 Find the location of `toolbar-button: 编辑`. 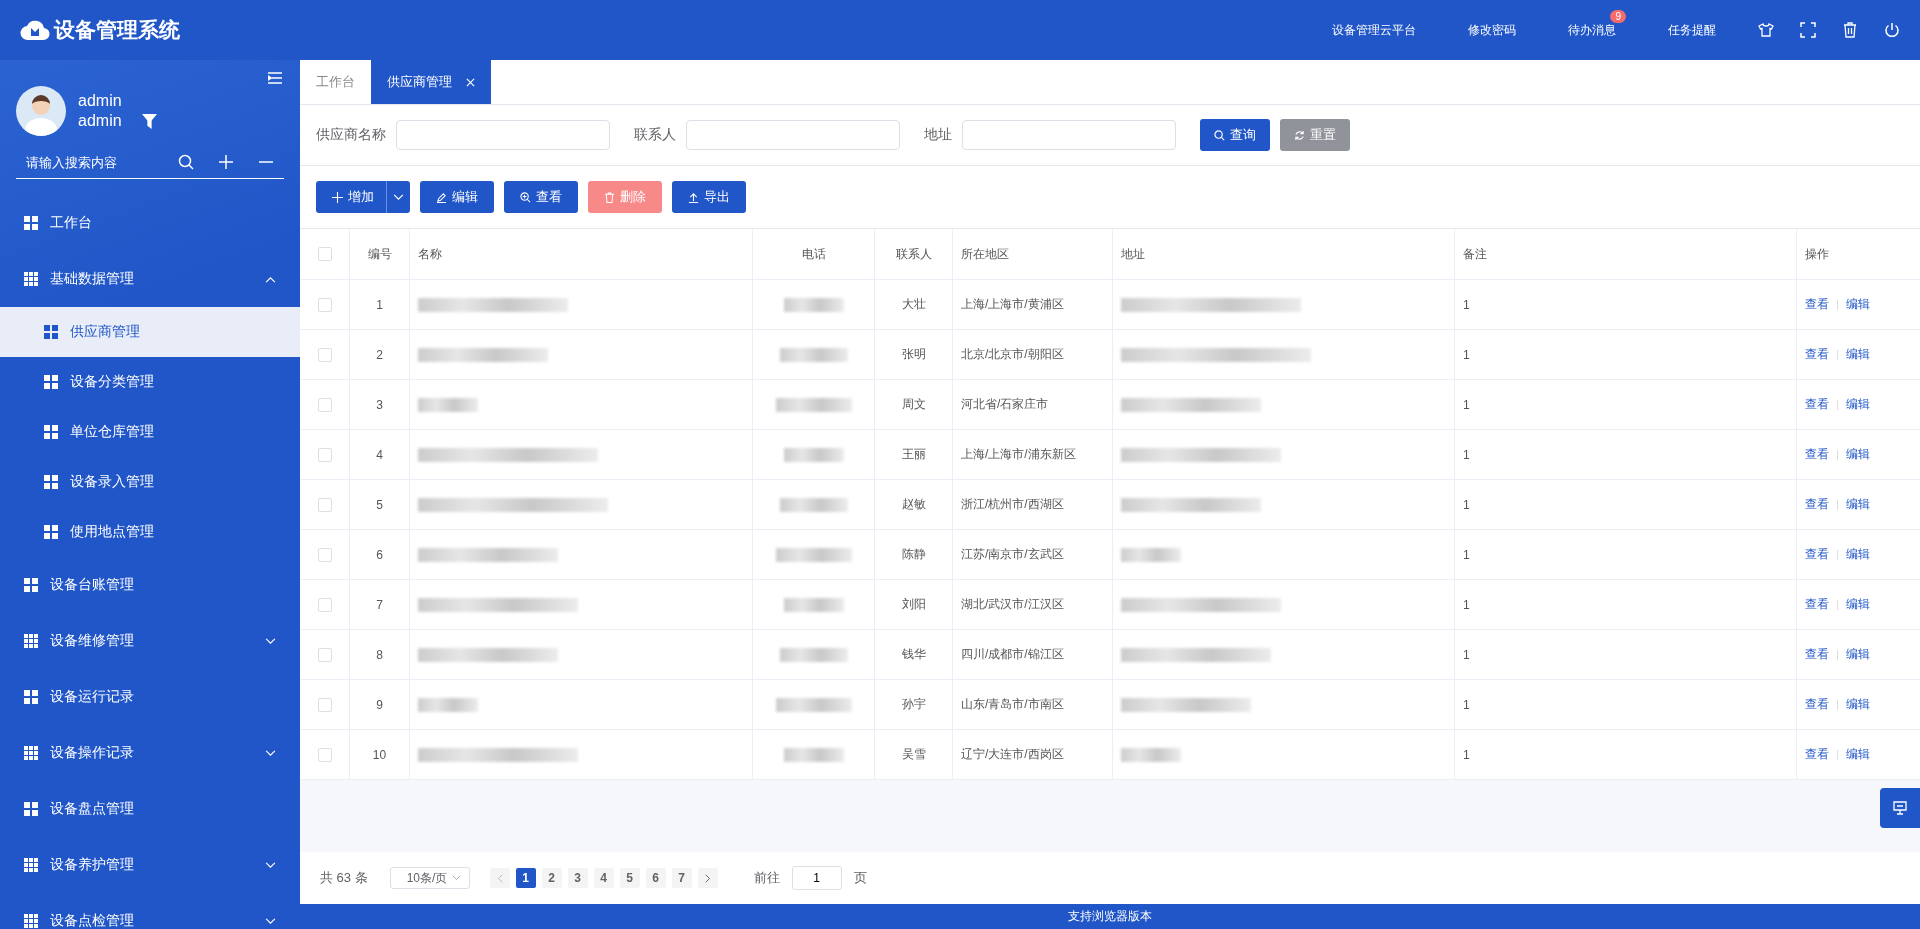

toolbar-button: 编辑 is located at coordinates (457, 197).